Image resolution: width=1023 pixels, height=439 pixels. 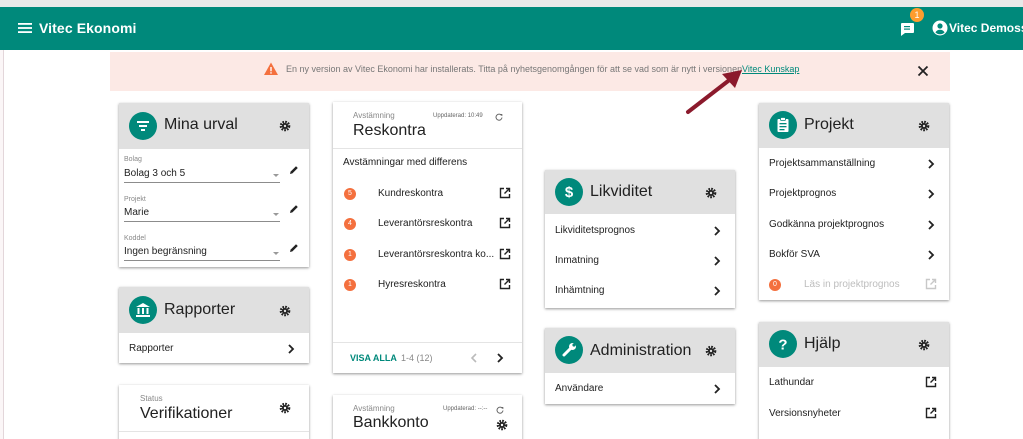 I want to click on list-item-godkanna-projektprognos: Godkänna projektprognos, so click(x=854, y=225).